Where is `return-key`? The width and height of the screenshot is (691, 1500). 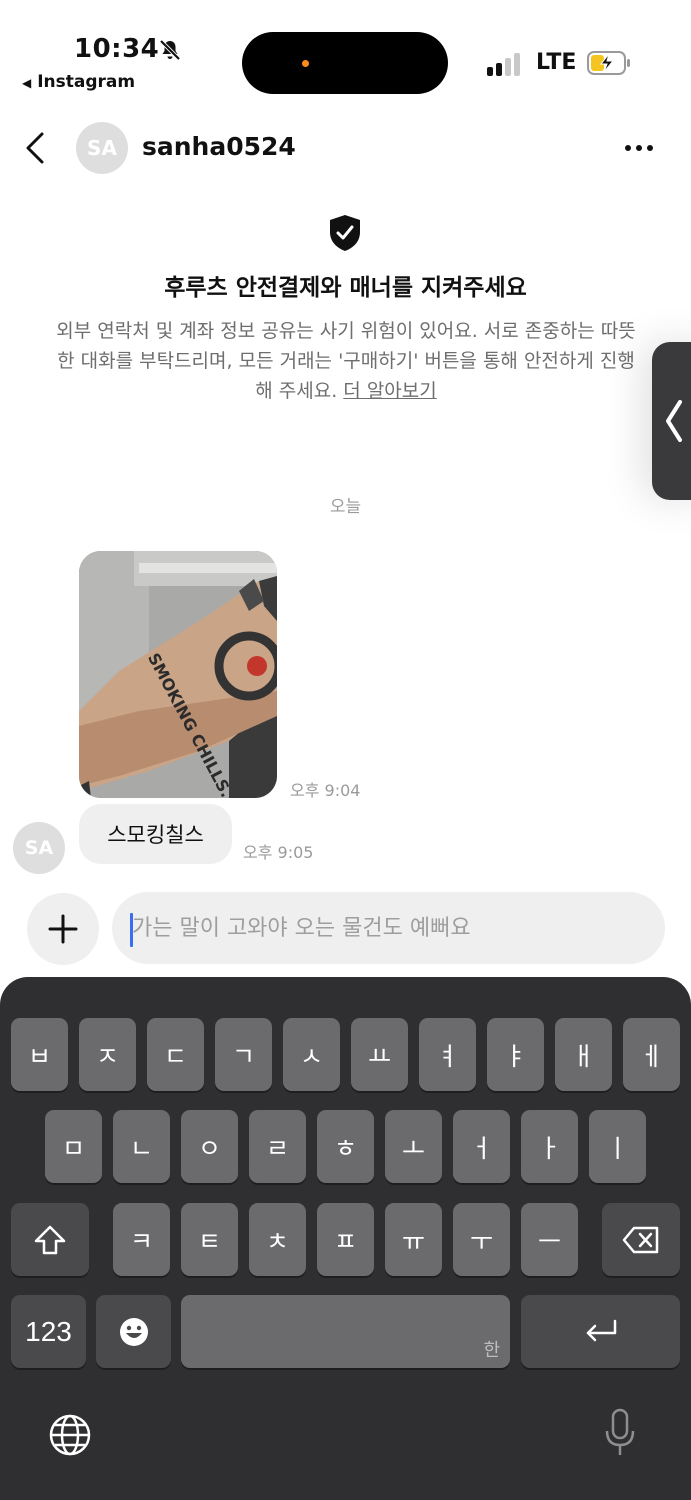 return-key is located at coordinates (600, 1331).